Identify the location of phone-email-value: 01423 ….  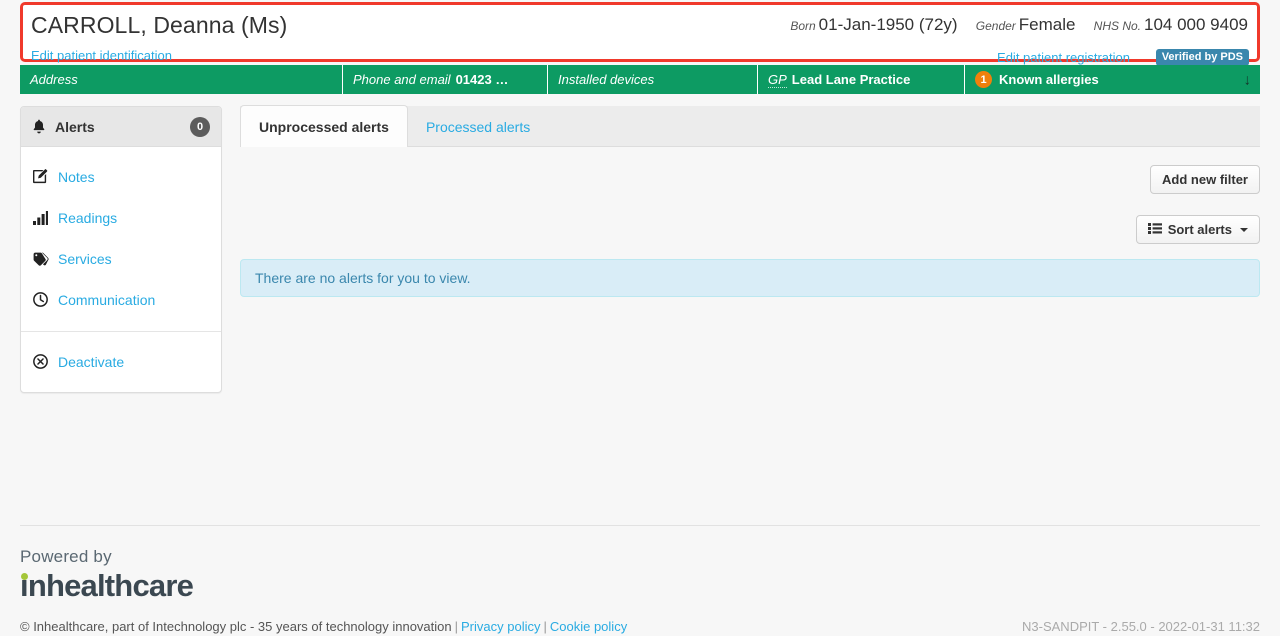
(482, 79).